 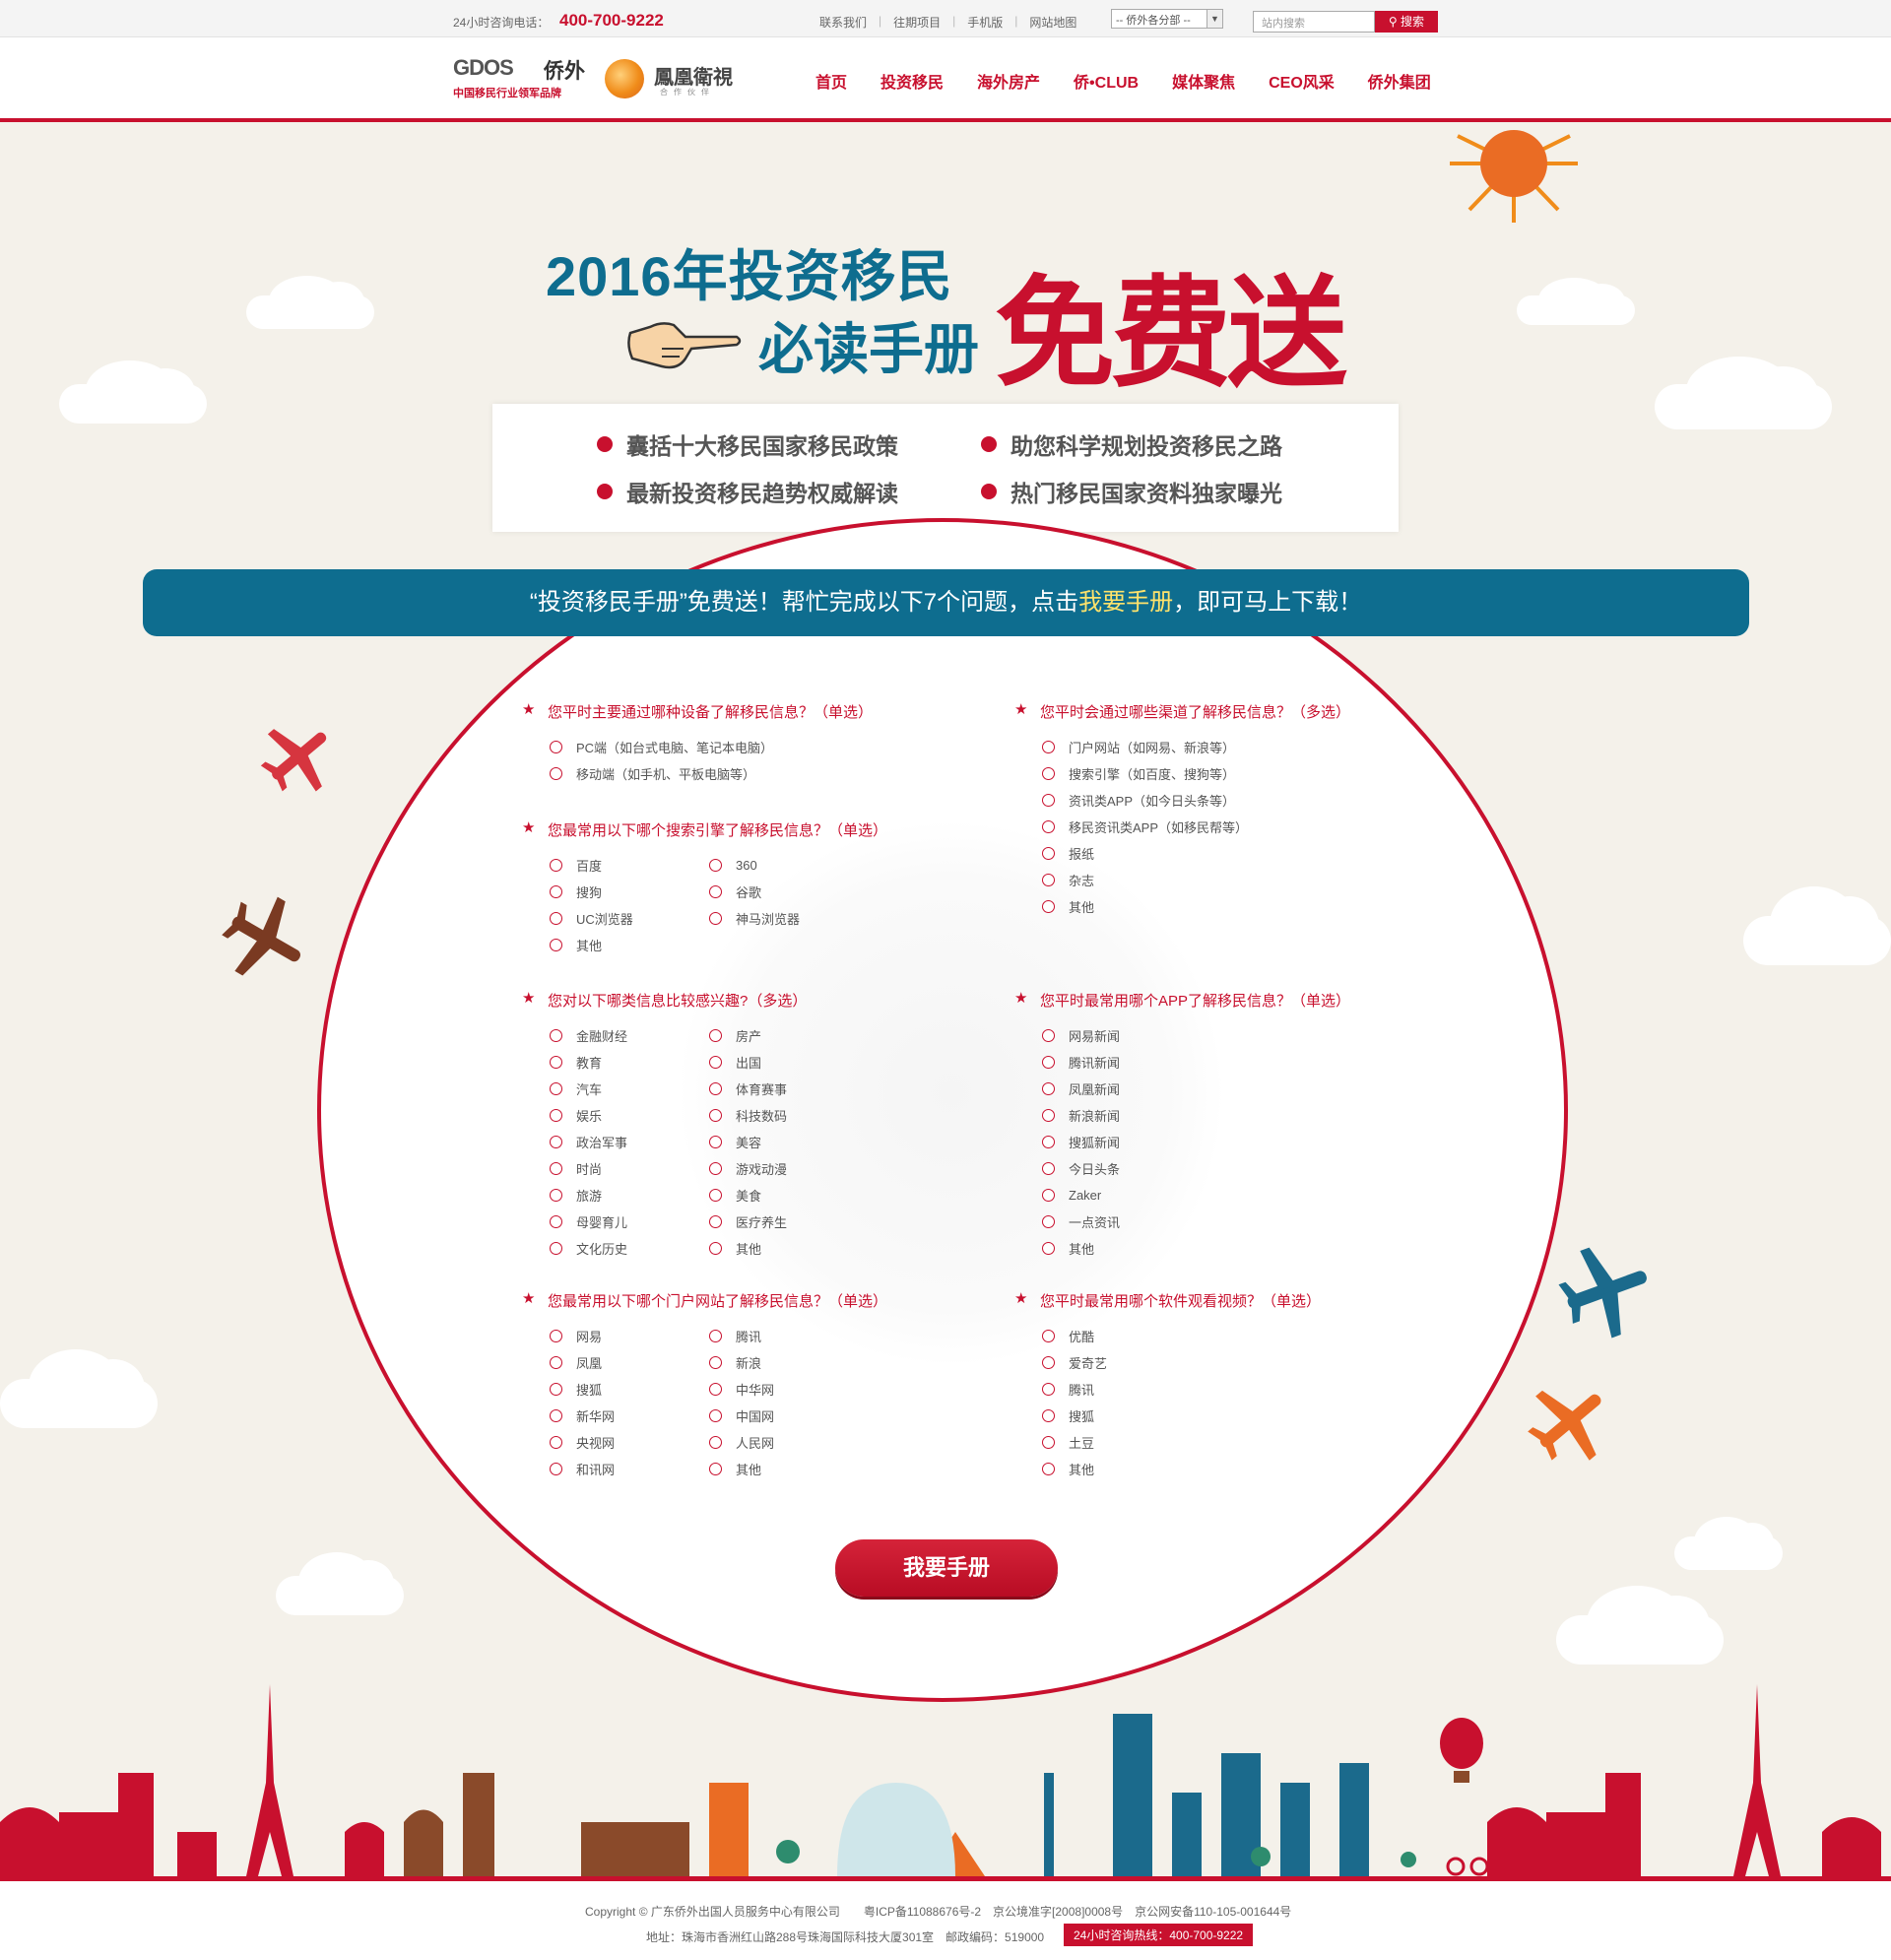 I want to click on option-uc: UC浏览器, so click(x=630, y=918).